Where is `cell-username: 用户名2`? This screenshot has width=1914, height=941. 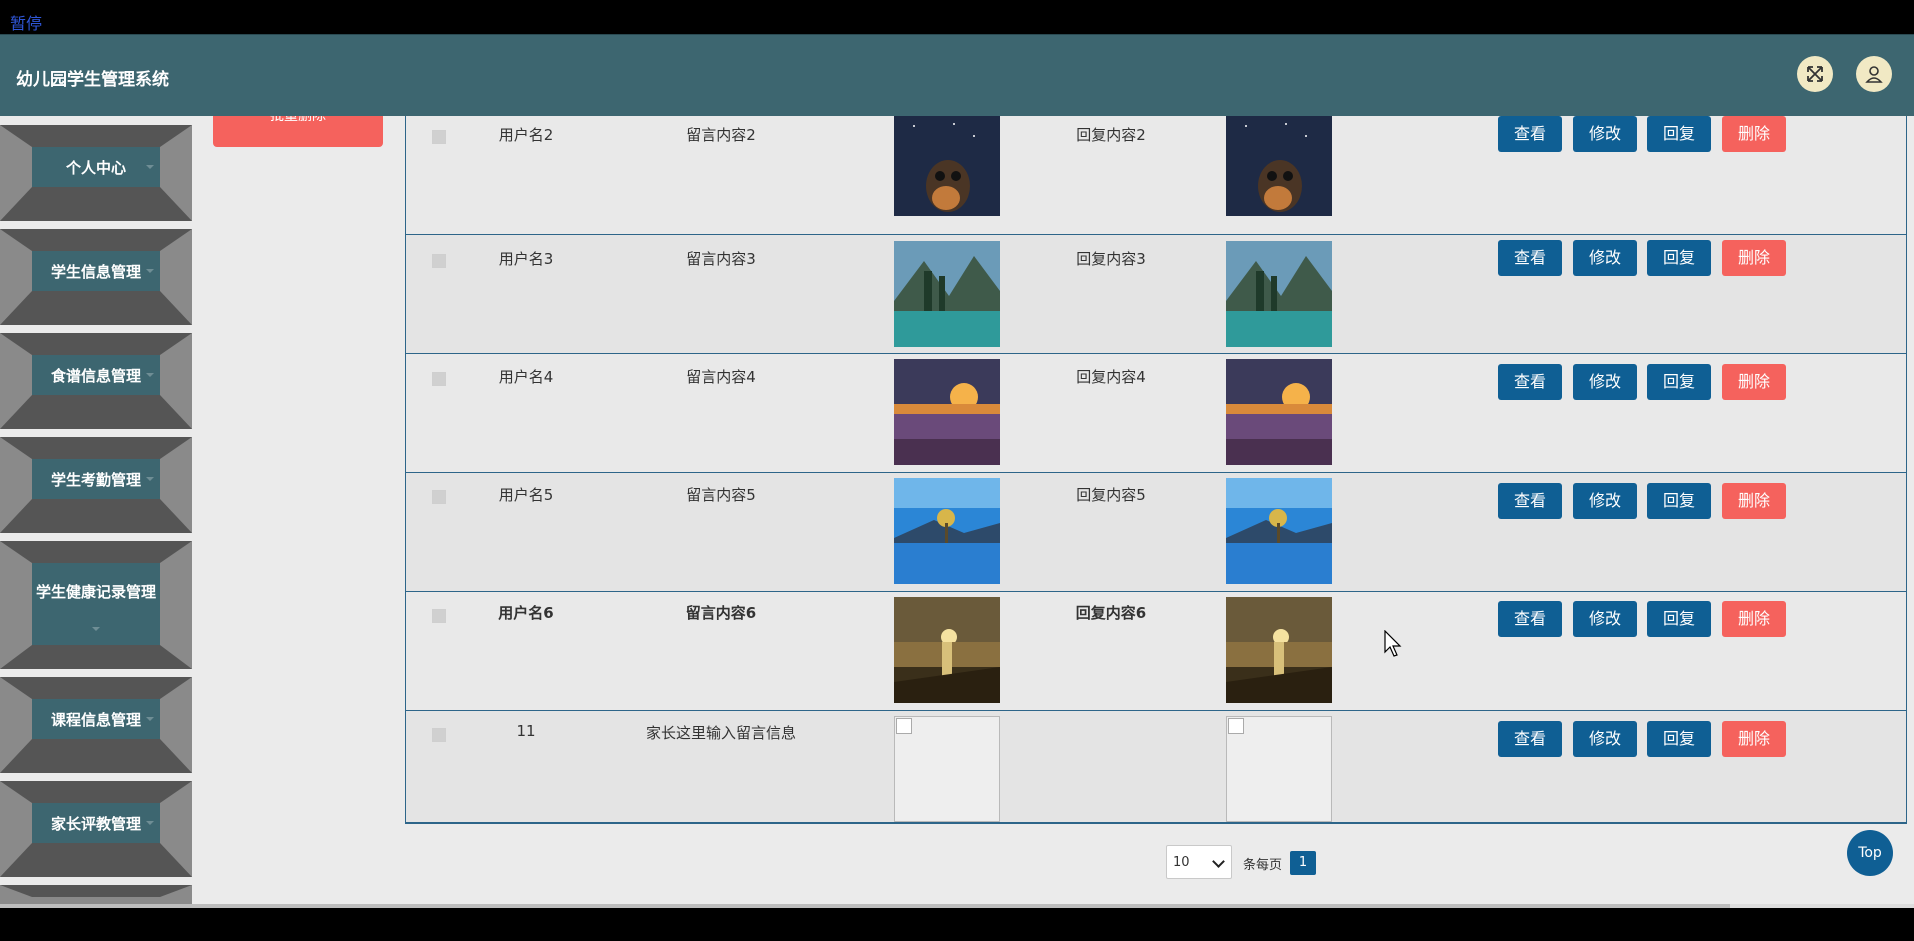 cell-username: 用户名2 is located at coordinates (526, 135).